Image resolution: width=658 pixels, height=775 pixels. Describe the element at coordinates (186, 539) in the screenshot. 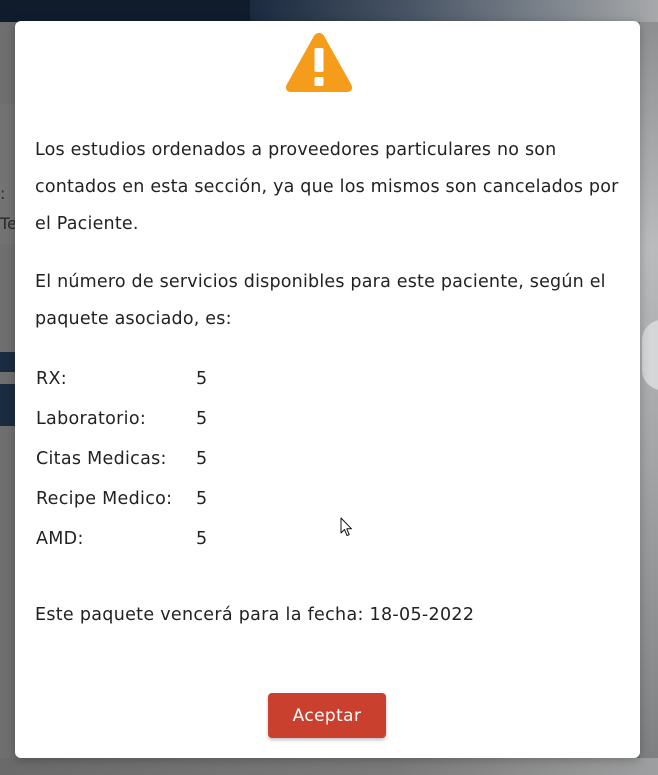

I see `service-row-amd: AMD: 5` at that location.